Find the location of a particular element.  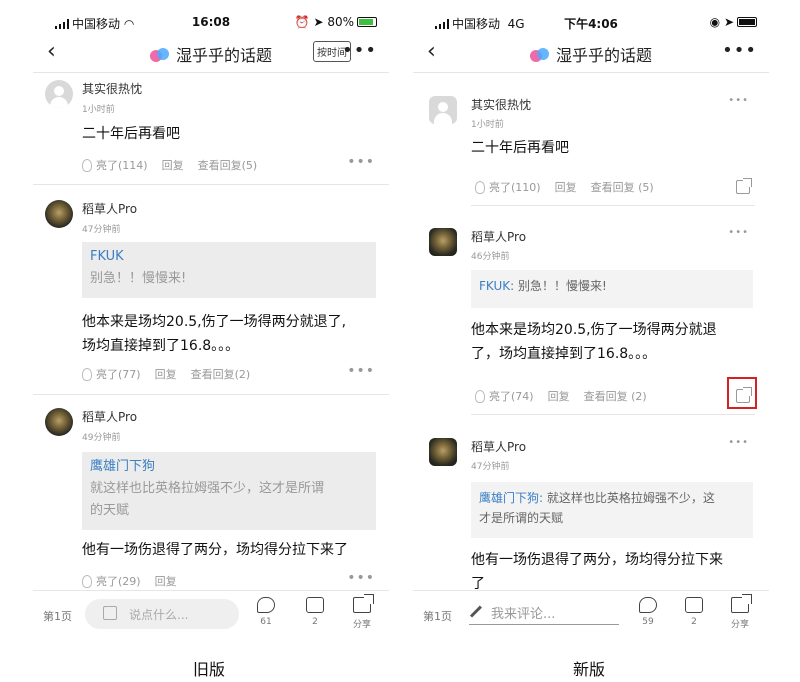

comments-button: 61 is located at coordinates (266, 612).